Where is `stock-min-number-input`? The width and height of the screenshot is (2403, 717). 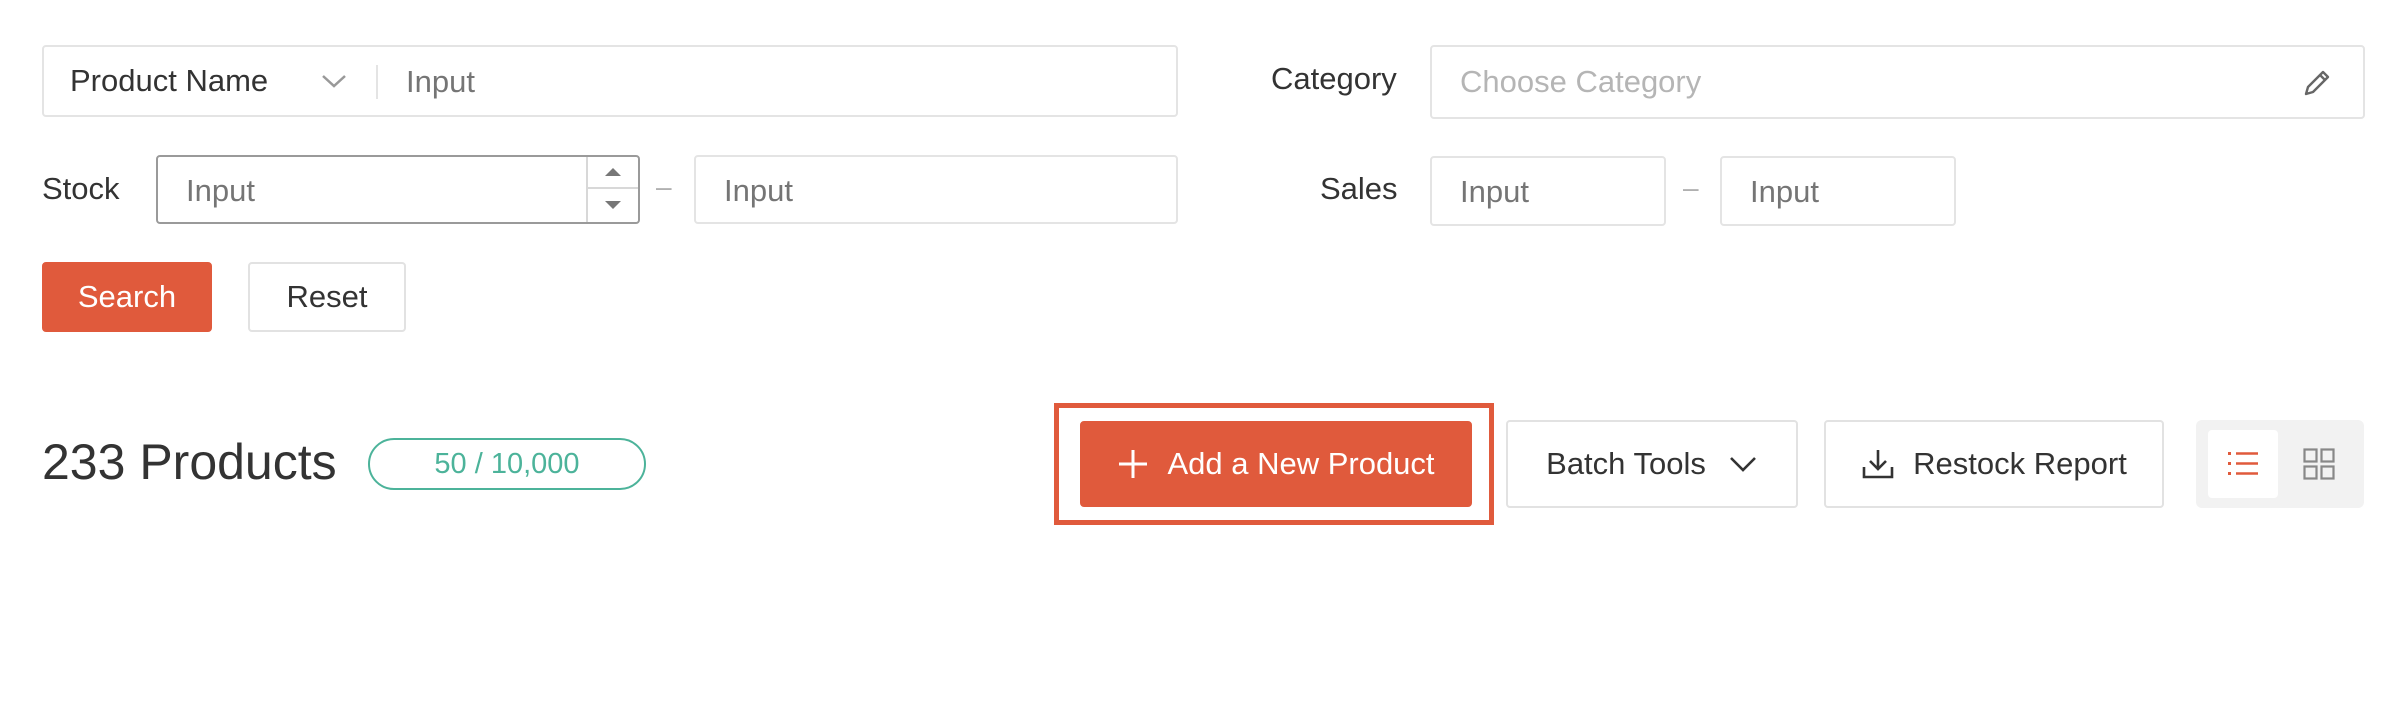 stock-min-number-input is located at coordinates (398, 189).